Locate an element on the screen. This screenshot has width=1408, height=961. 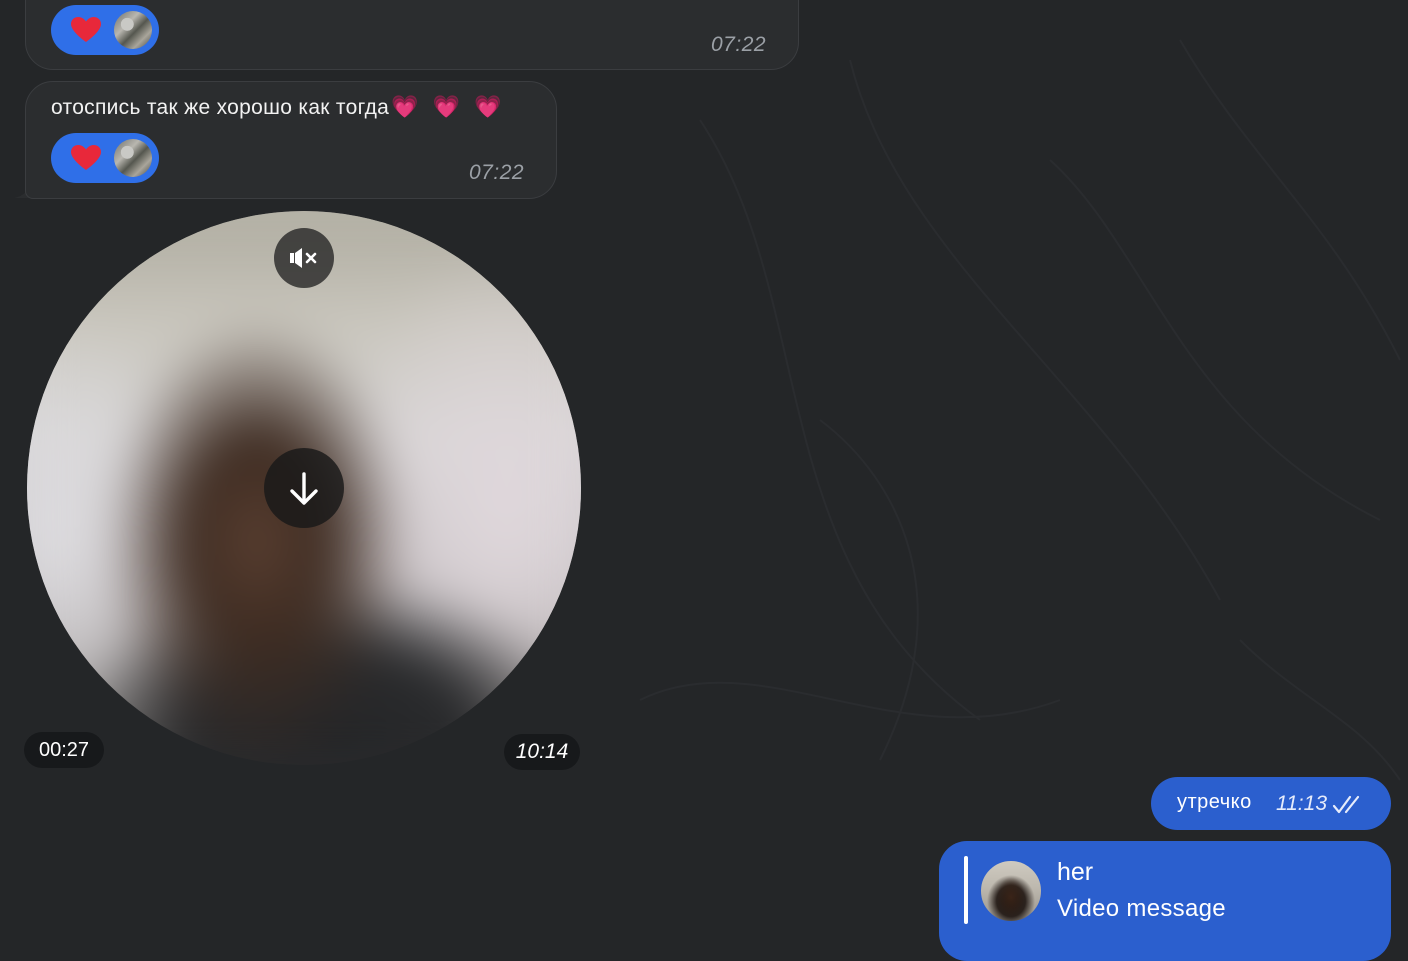
video-time: 10:14 is located at coordinates (542, 752).